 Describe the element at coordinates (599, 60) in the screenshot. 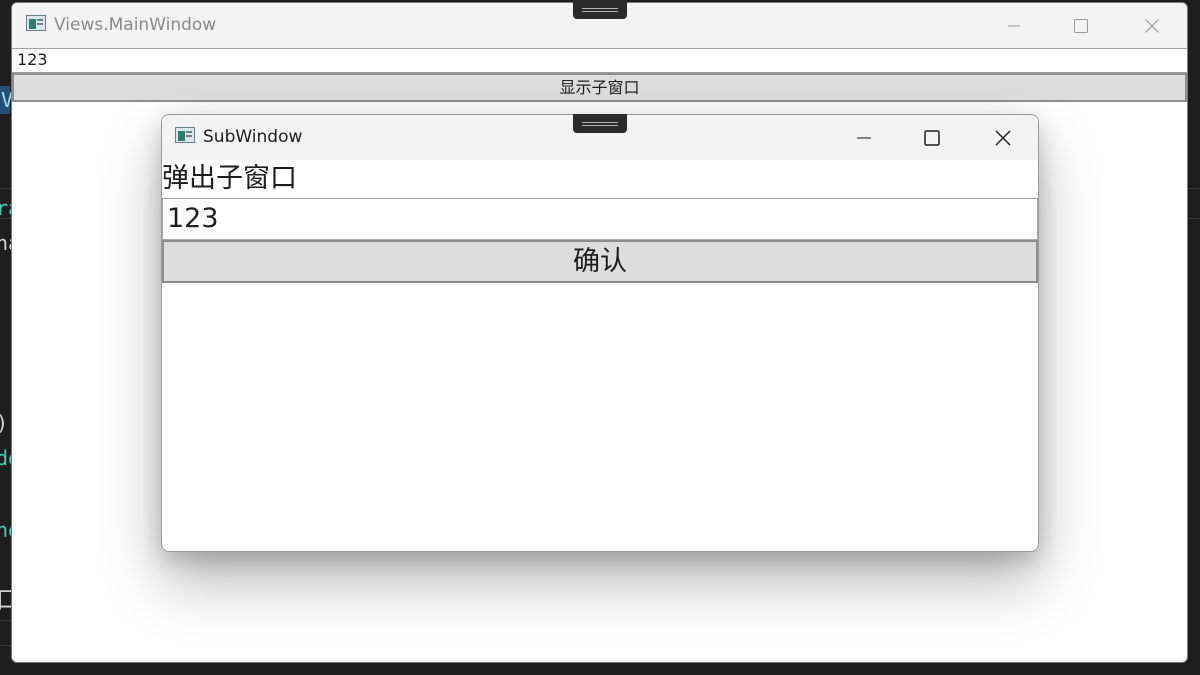

I see `main-text-input: 123` at that location.